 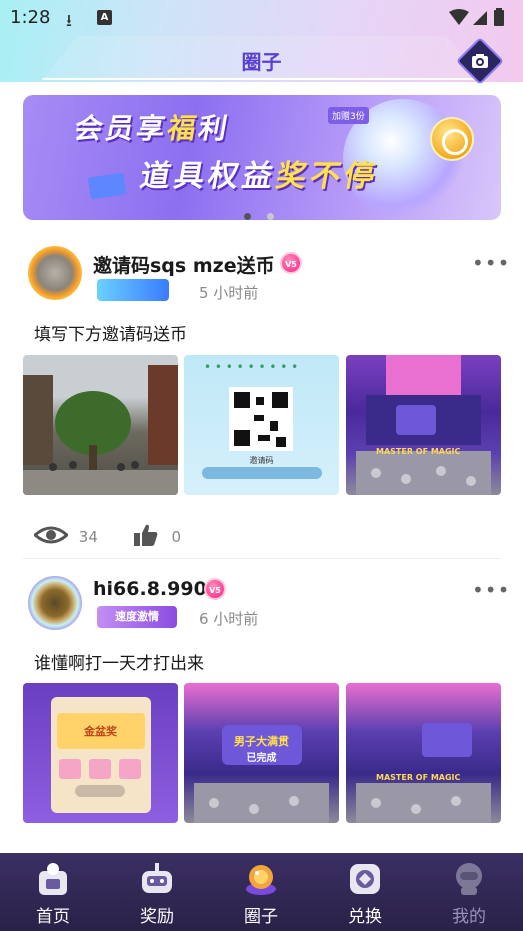 I want to click on nav-label: 圈子, so click(x=261, y=917).